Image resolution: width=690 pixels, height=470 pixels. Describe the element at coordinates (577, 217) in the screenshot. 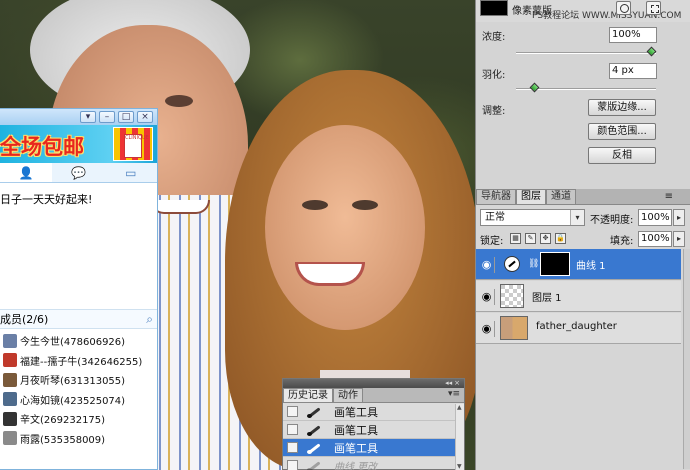

I see `chevron-down-icon: ▾` at that location.